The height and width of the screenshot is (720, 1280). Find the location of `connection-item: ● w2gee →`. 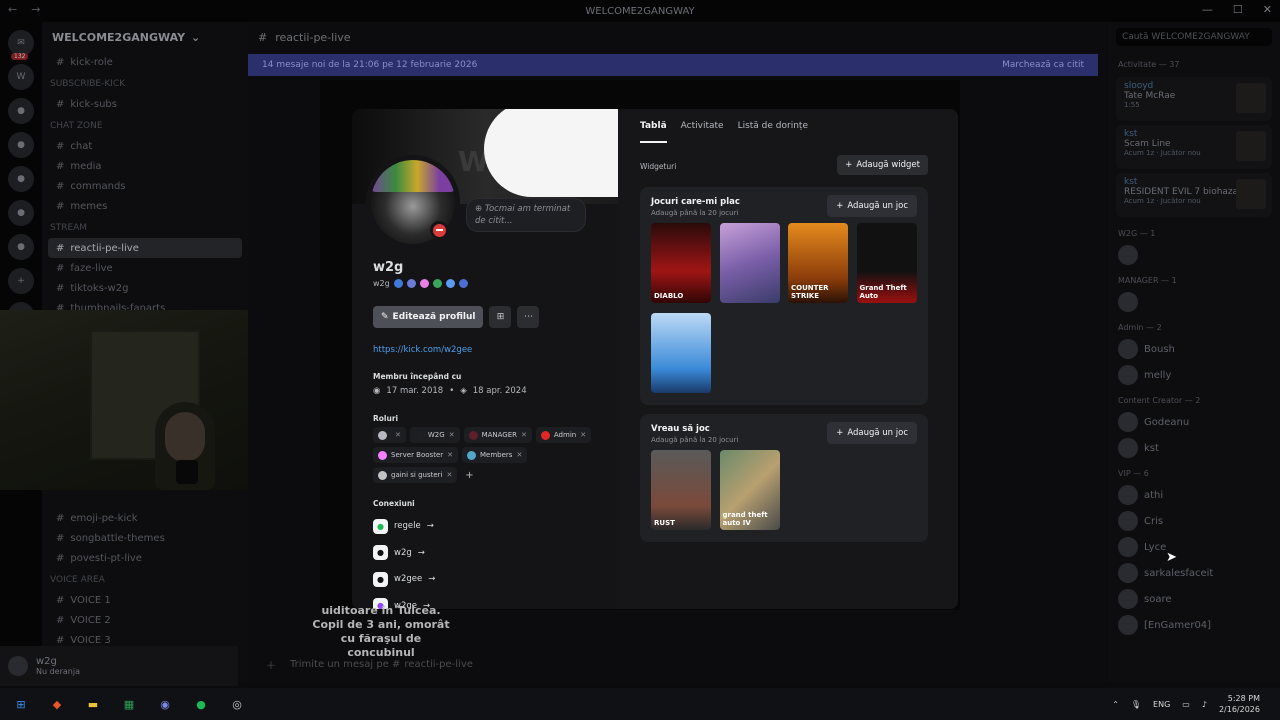

connection-item: ● w2gee → is located at coordinates (404, 579).